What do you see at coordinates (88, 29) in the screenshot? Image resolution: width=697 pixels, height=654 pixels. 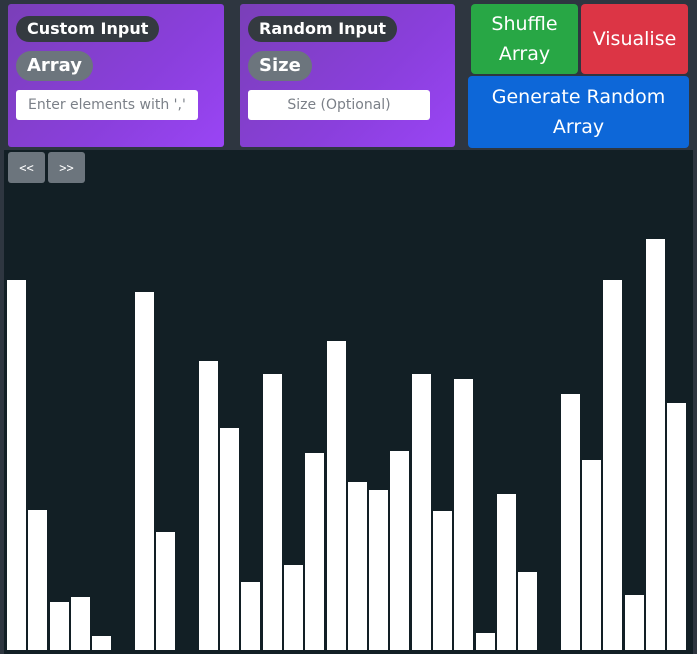 I see `custom-input-title: Custom Input` at bounding box center [88, 29].